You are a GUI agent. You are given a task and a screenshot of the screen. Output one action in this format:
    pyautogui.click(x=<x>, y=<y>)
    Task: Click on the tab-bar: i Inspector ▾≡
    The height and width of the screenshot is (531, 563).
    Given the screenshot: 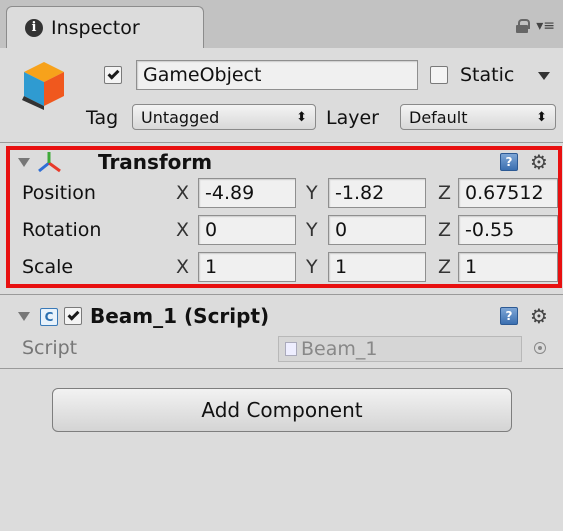 What is the action you would take?
    pyautogui.click(x=281, y=24)
    